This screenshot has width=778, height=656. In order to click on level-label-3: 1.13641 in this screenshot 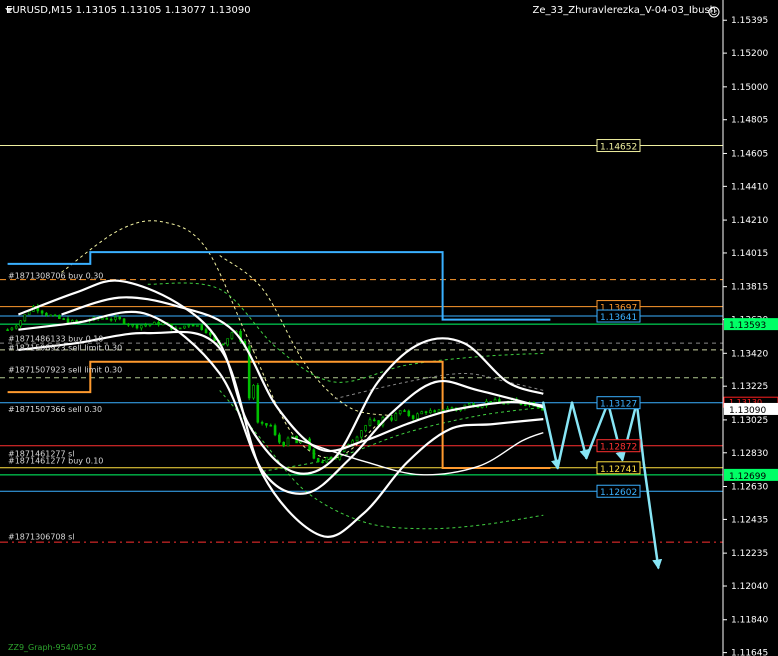, I will do `click(618, 316)`.